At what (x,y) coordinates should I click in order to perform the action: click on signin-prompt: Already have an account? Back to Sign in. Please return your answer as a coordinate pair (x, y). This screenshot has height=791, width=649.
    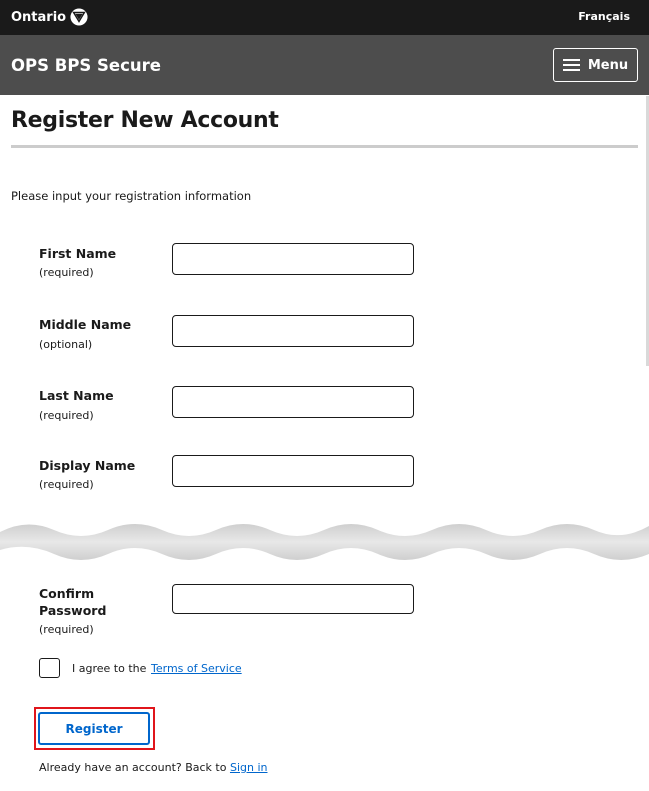
    Looking at the image, I should click on (153, 767).